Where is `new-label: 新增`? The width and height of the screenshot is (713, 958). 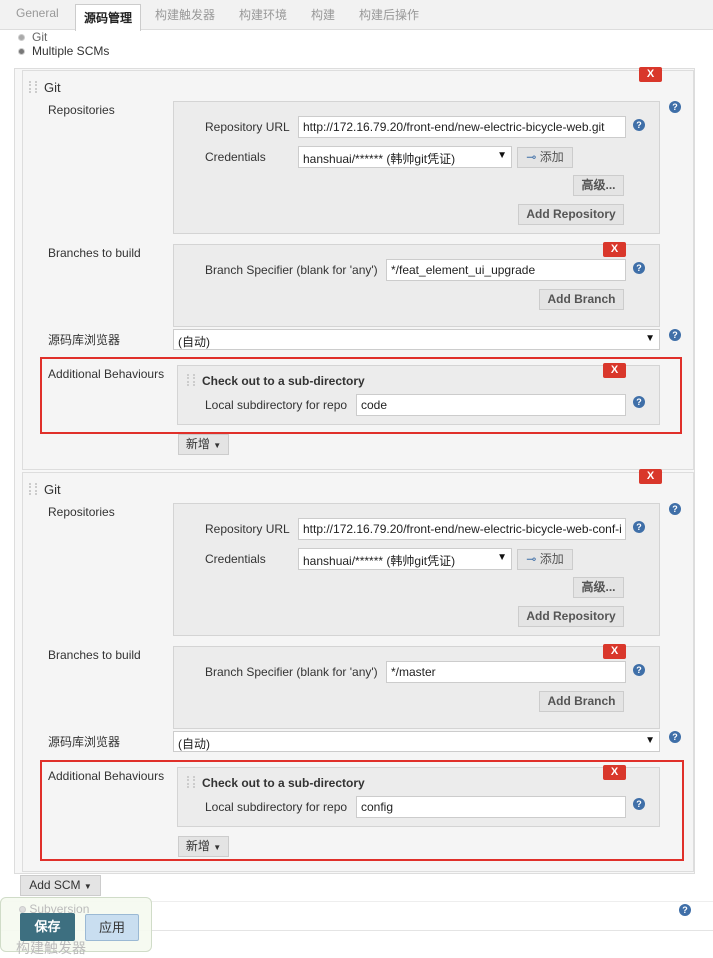 new-label: 新增 is located at coordinates (197, 444).